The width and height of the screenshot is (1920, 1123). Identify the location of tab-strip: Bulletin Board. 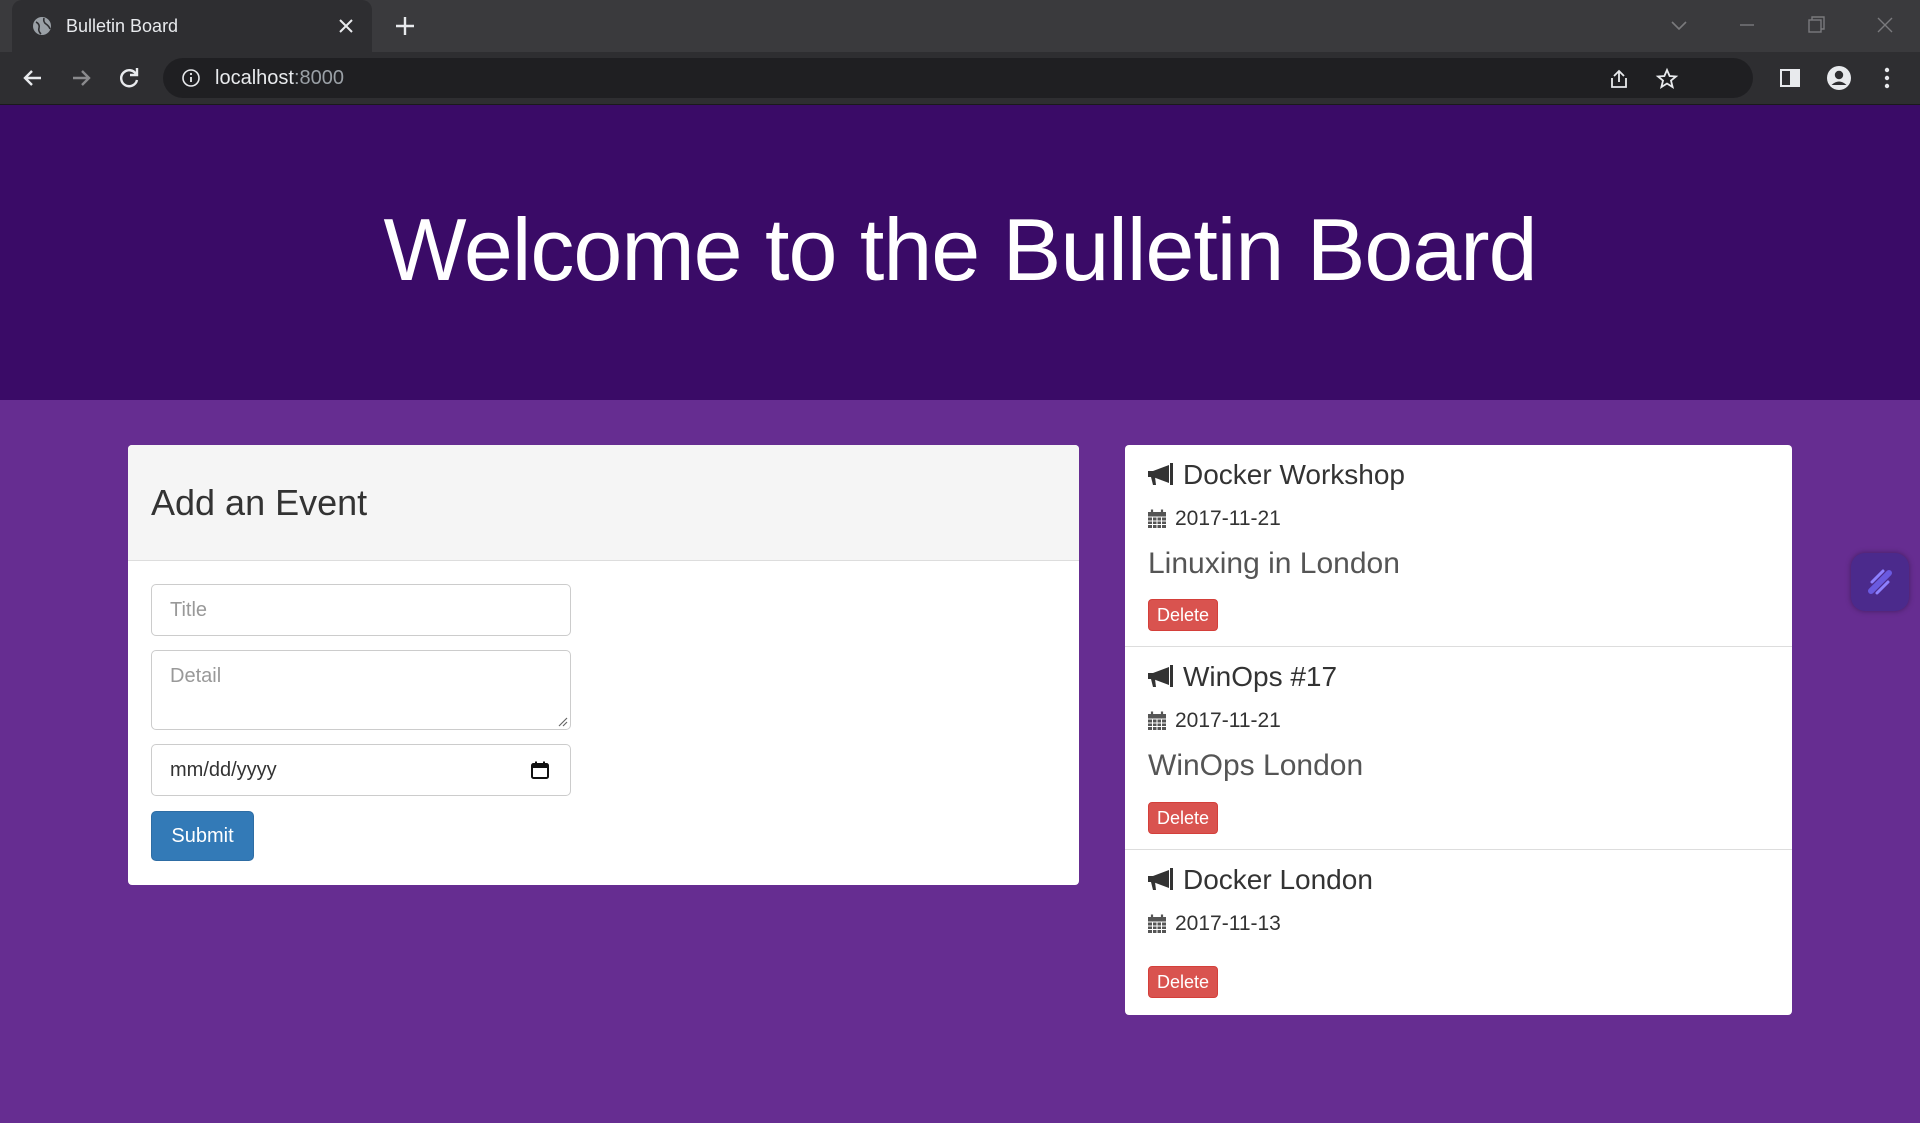
(960, 26).